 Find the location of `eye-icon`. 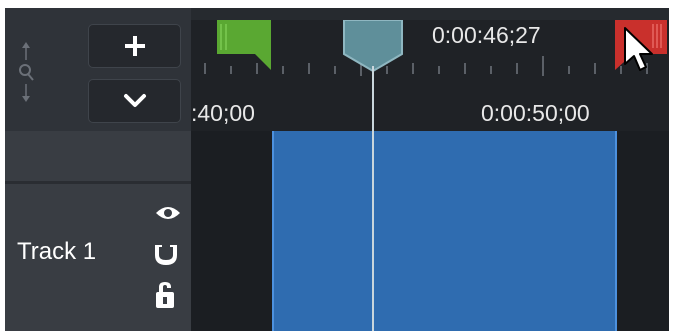

eye-icon is located at coordinates (168, 213).